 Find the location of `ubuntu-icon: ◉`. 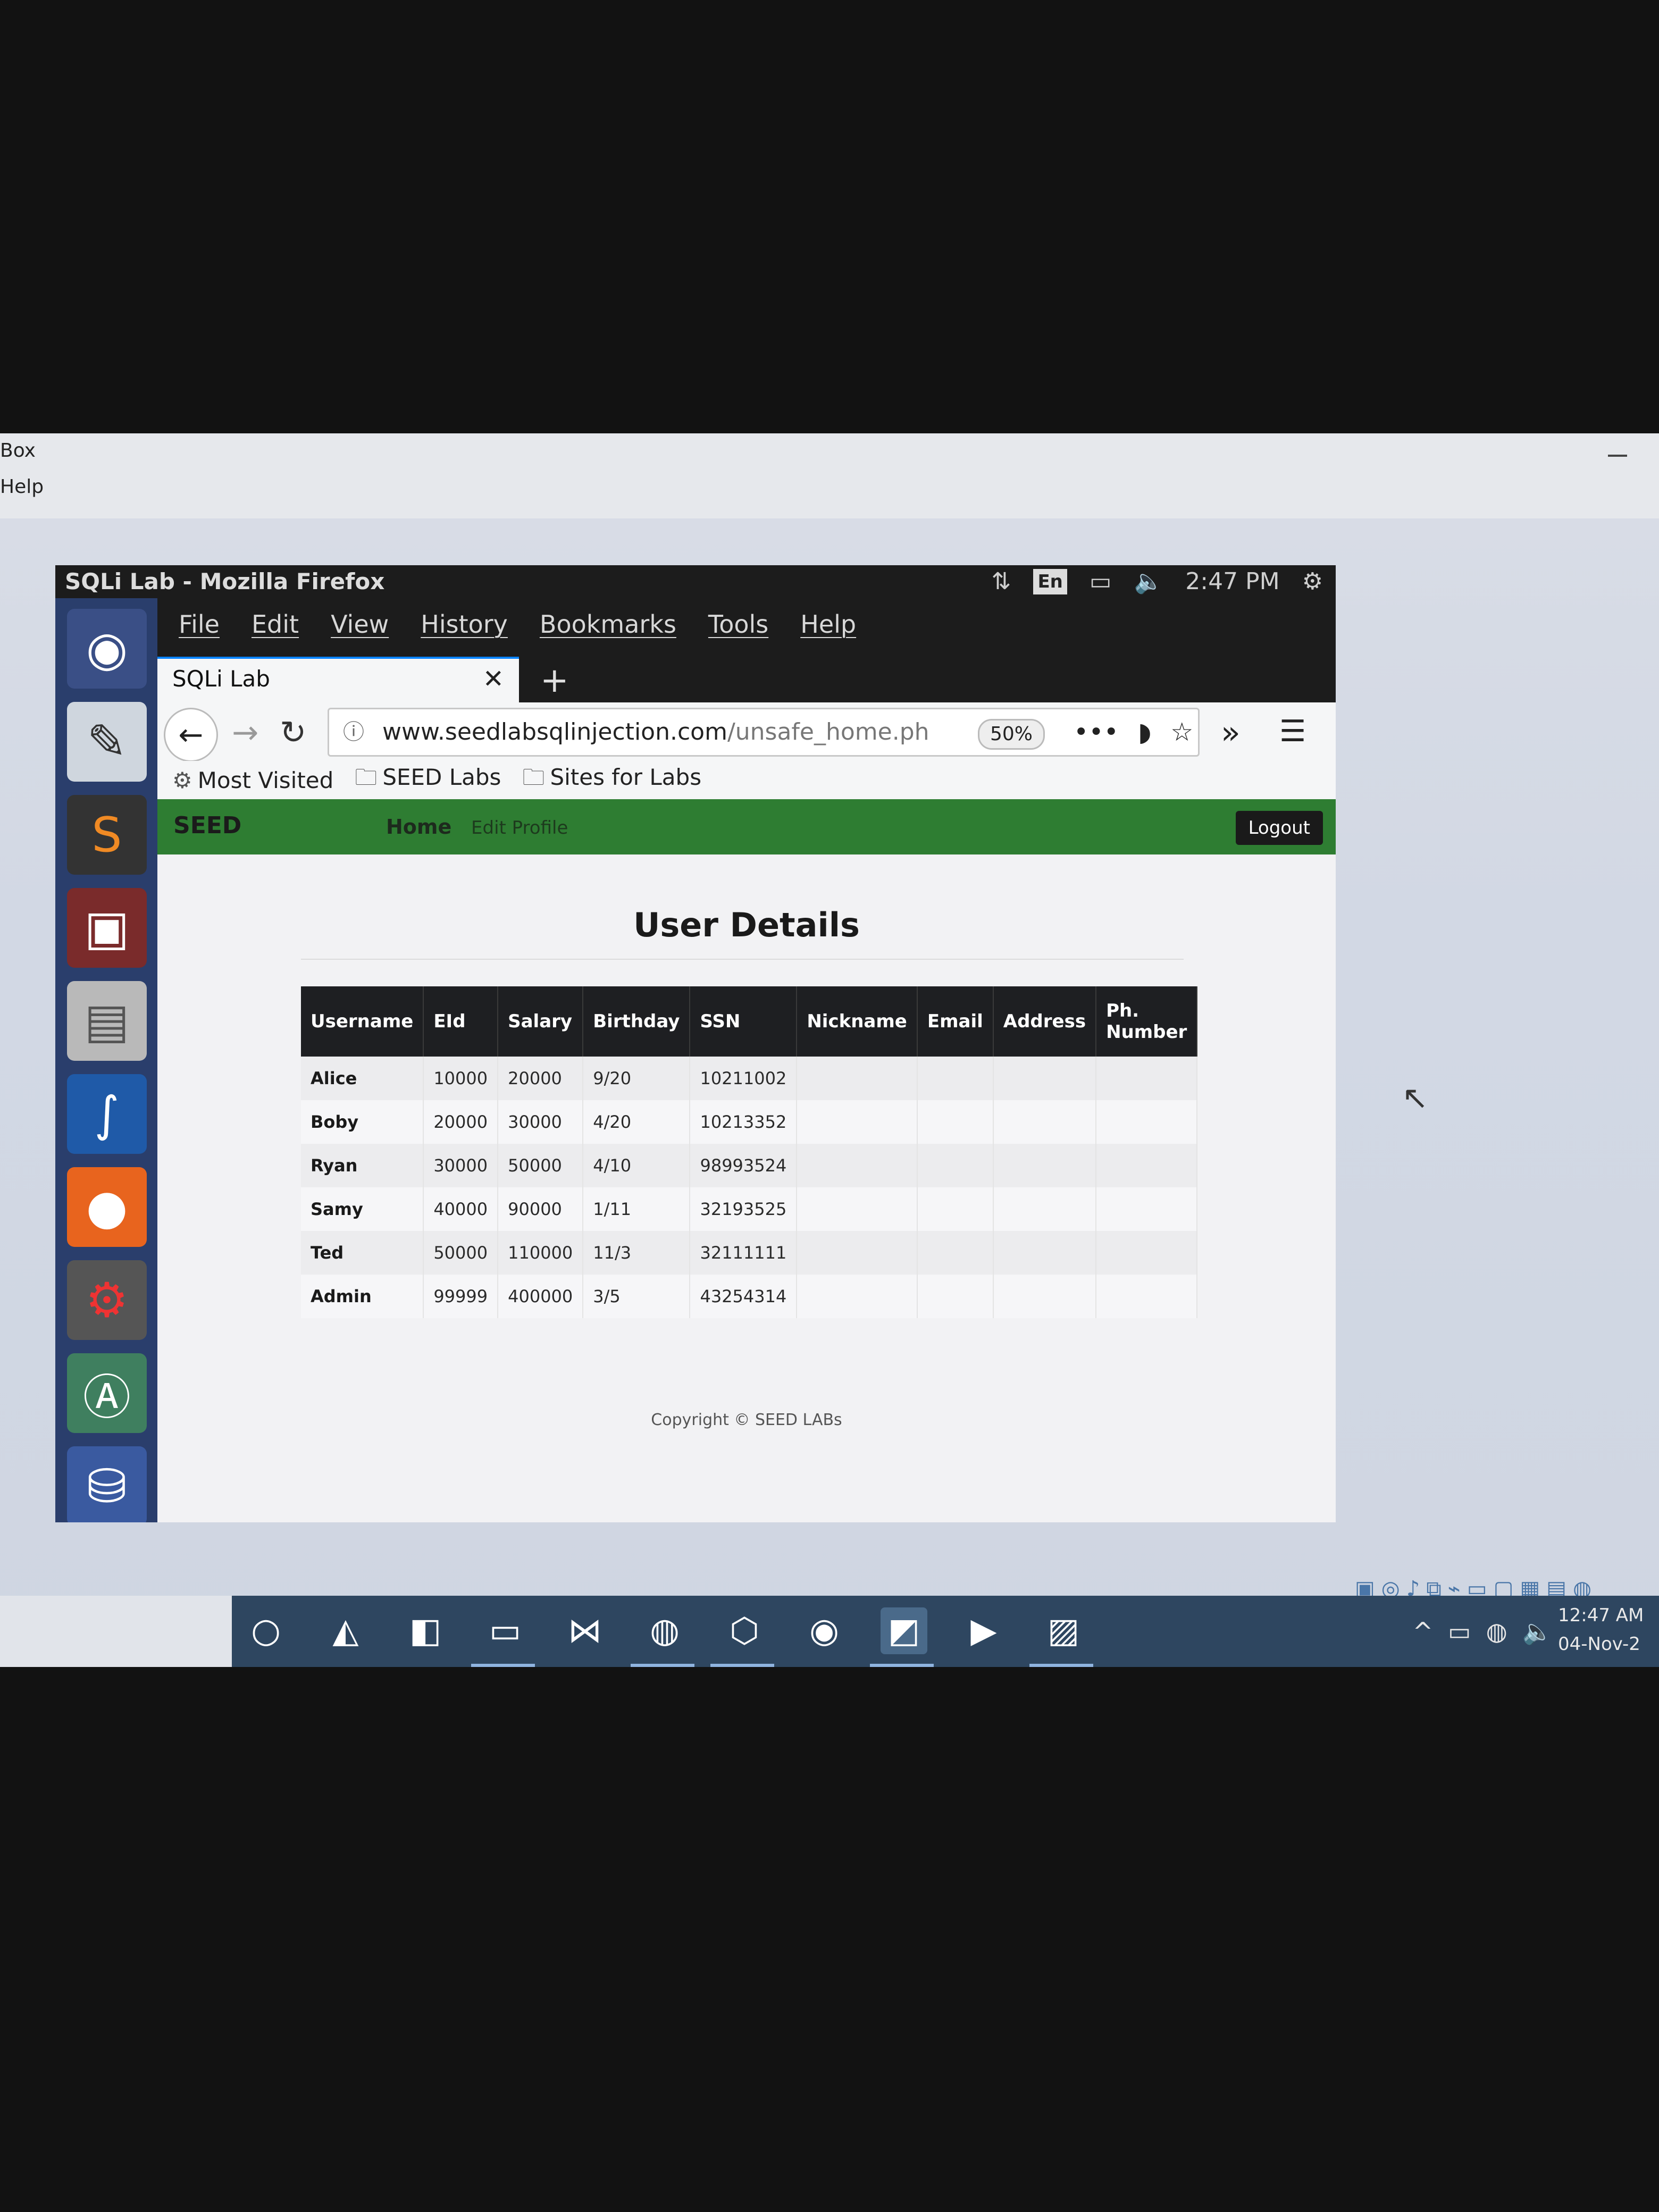

ubuntu-icon: ◉ is located at coordinates (107, 649).